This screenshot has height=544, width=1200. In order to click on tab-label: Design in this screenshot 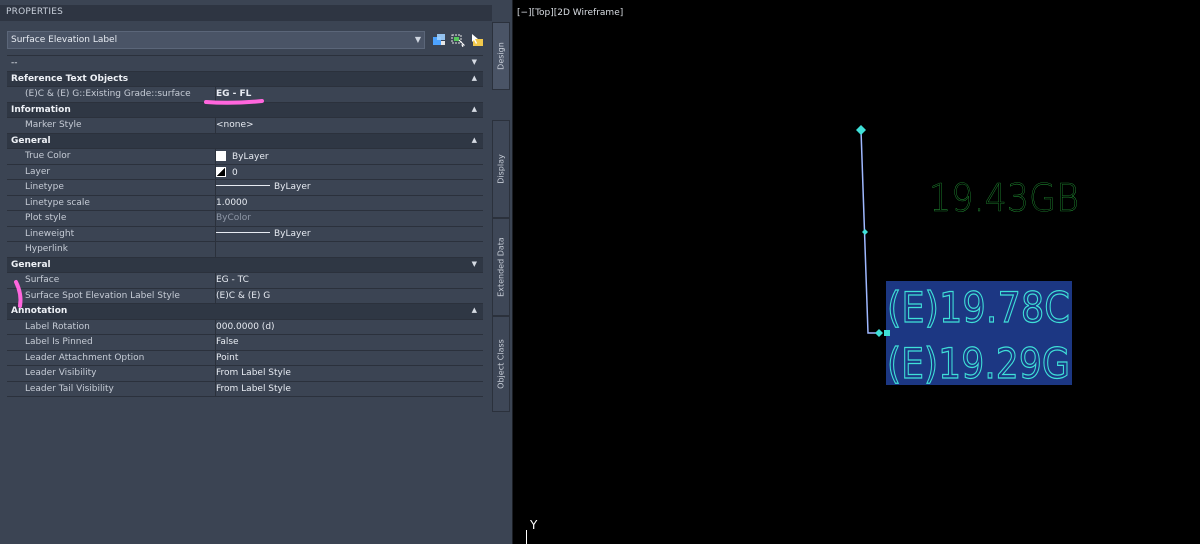, I will do `click(501, 56)`.